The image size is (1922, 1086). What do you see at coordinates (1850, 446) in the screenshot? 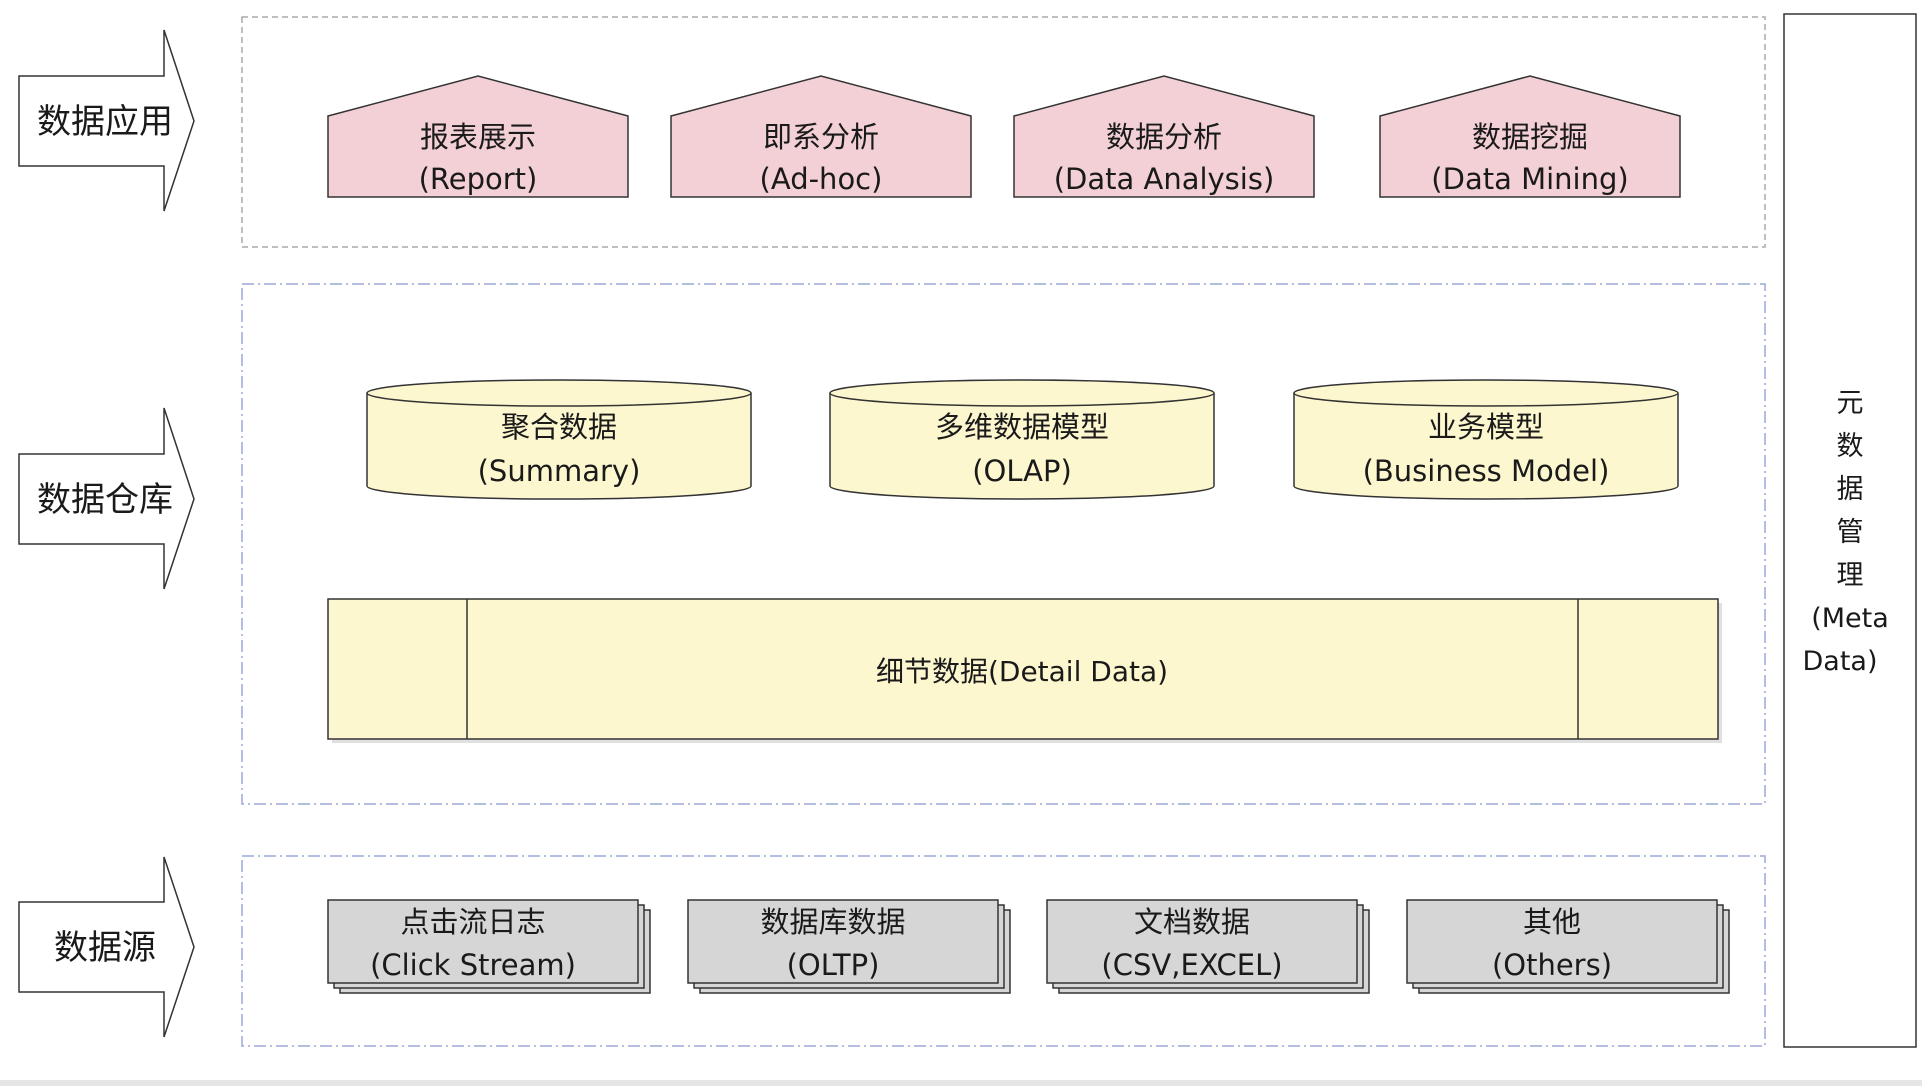
I see `metadata-line: 数` at bounding box center [1850, 446].